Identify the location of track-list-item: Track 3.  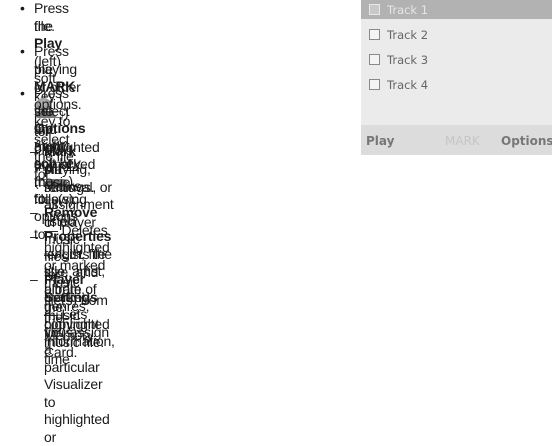
(456, 59).